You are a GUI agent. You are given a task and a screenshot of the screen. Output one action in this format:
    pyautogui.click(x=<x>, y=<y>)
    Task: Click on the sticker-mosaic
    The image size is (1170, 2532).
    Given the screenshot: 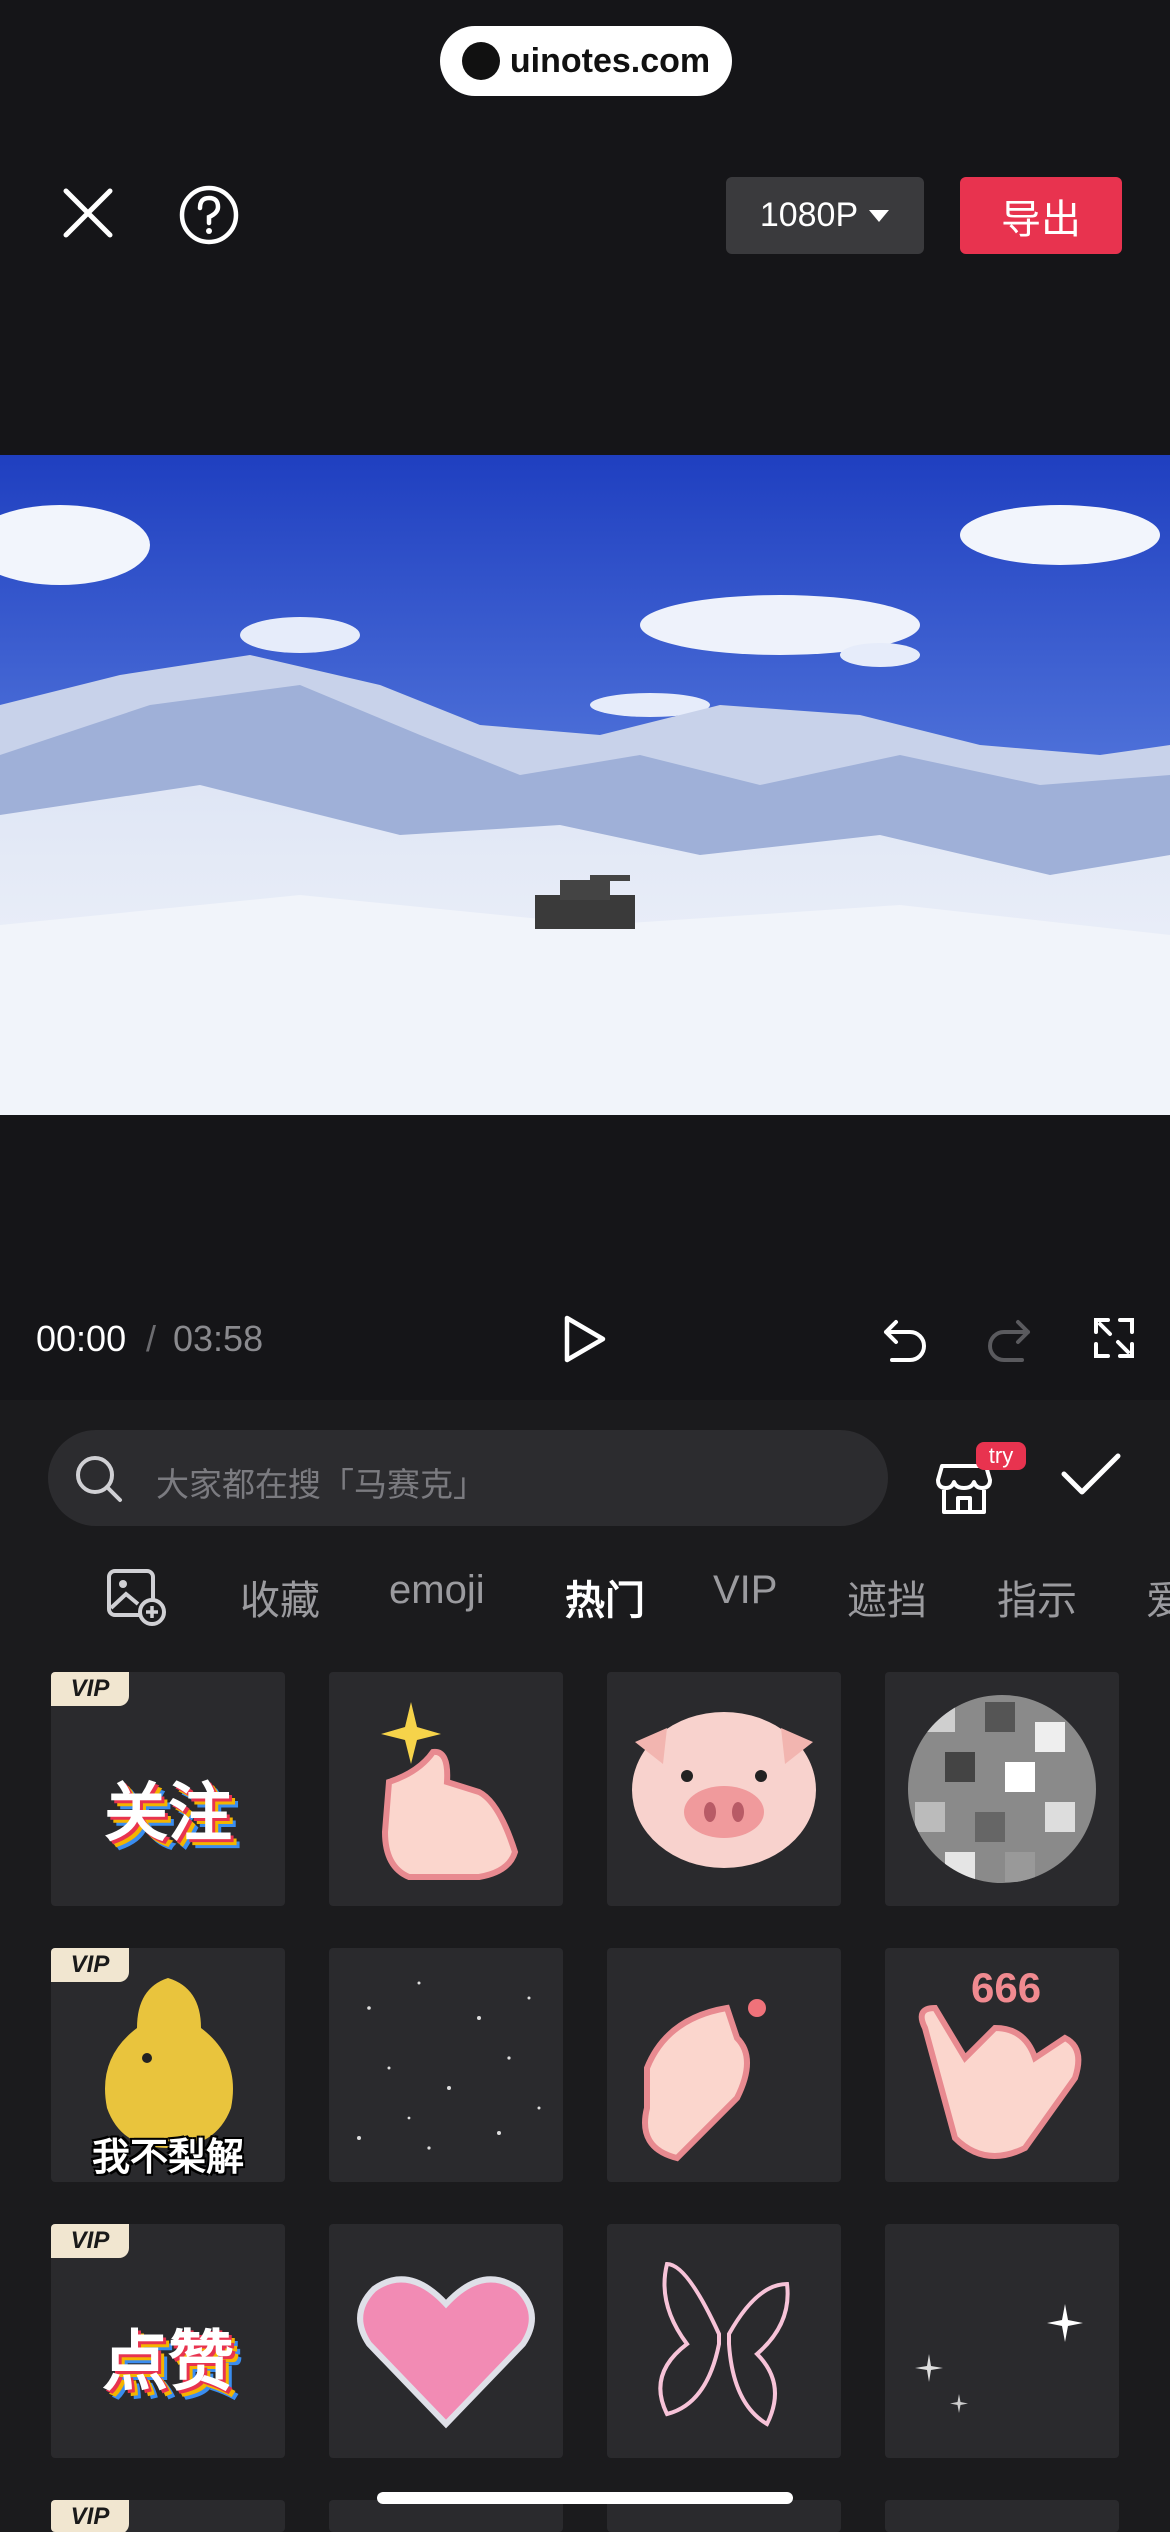 What is the action you would take?
    pyautogui.click(x=1002, y=1789)
    